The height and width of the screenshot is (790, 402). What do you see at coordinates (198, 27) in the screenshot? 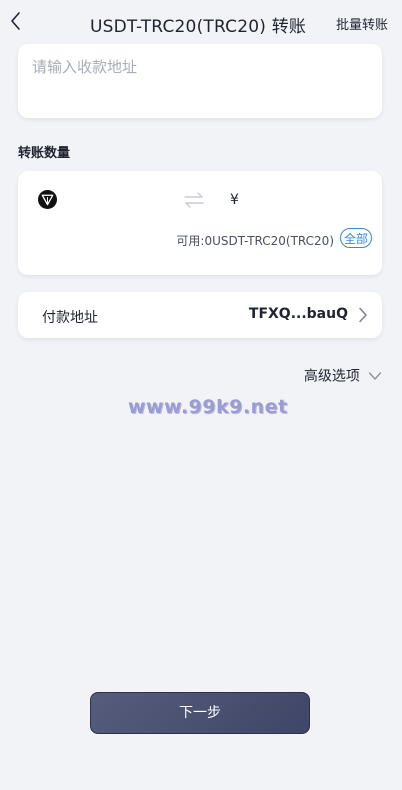
I see `page-title: USDT-TRC20(TRC20) 转账` at bounding box center [198, 27].